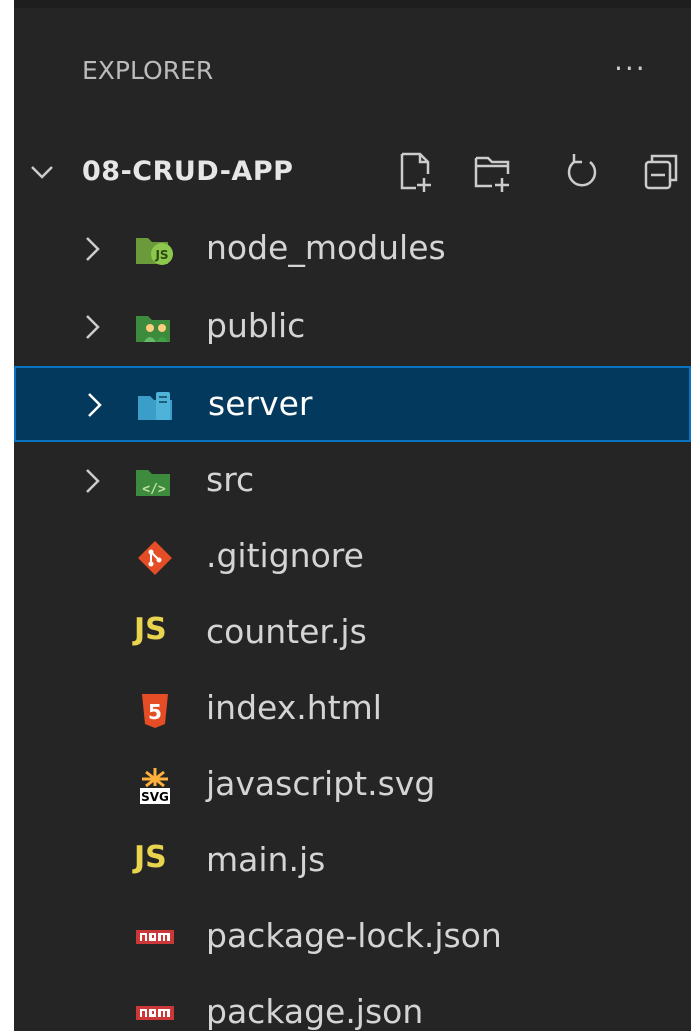  Describe the element at coordinates (260, 403) in the screenshot. I see `tree-item-label: server` at that location.